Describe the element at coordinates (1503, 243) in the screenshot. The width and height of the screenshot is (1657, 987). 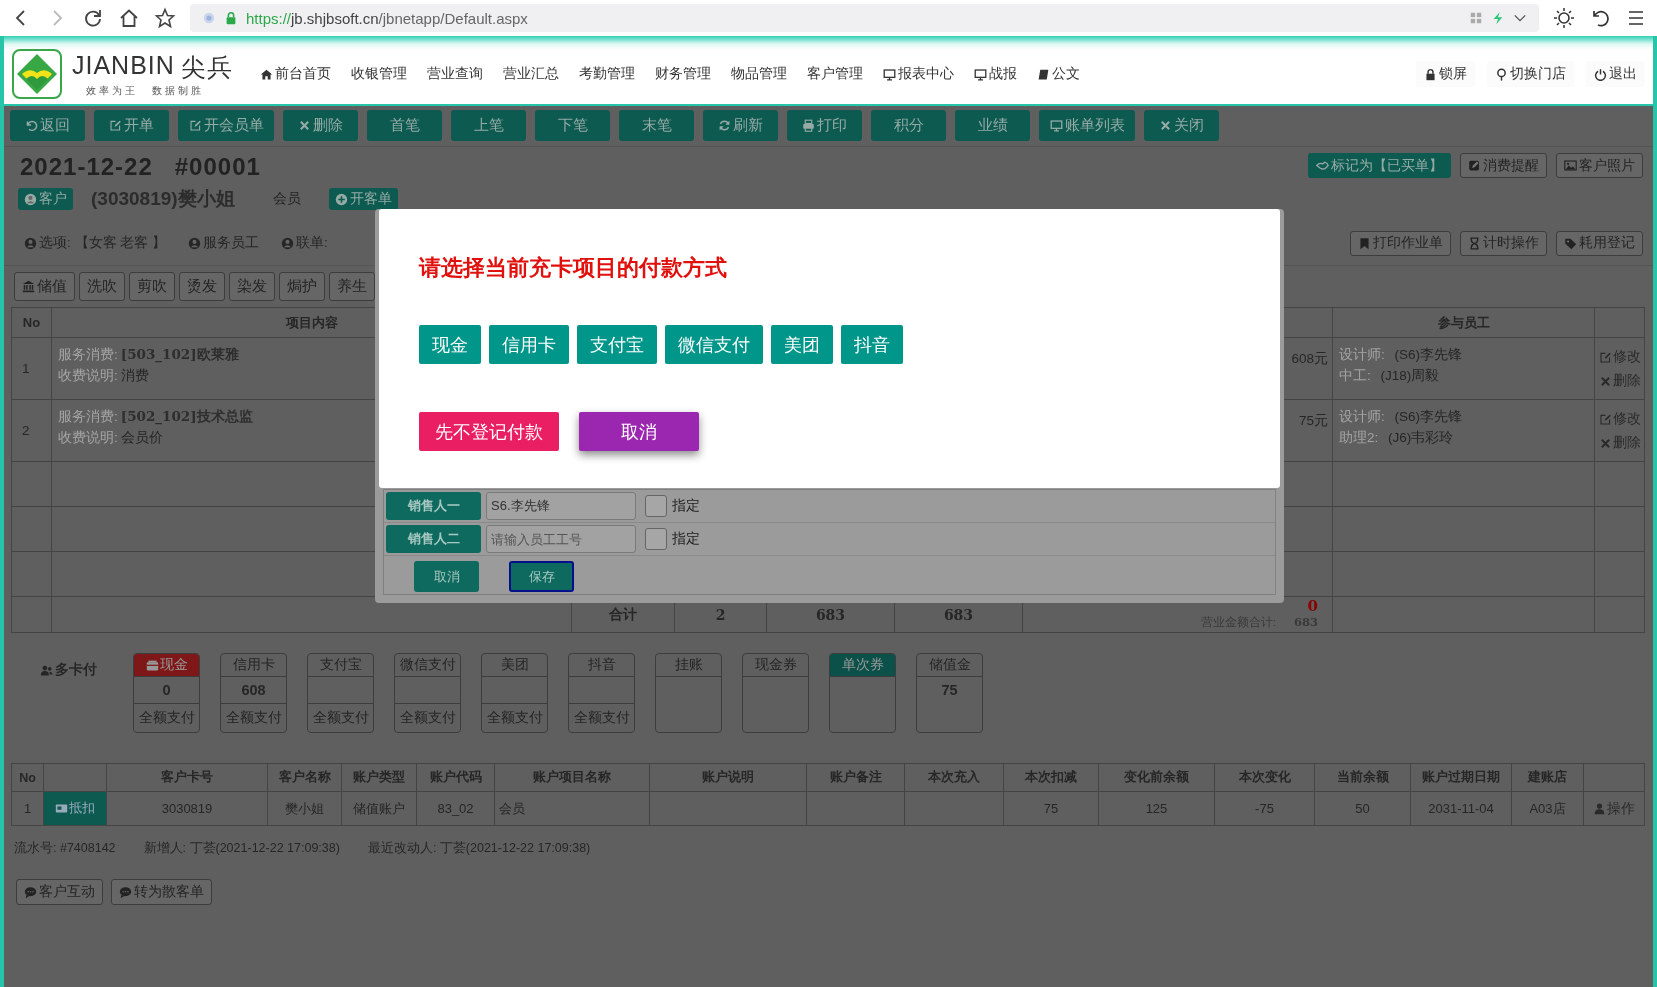
I see `action-button: 计时操作` at that location.